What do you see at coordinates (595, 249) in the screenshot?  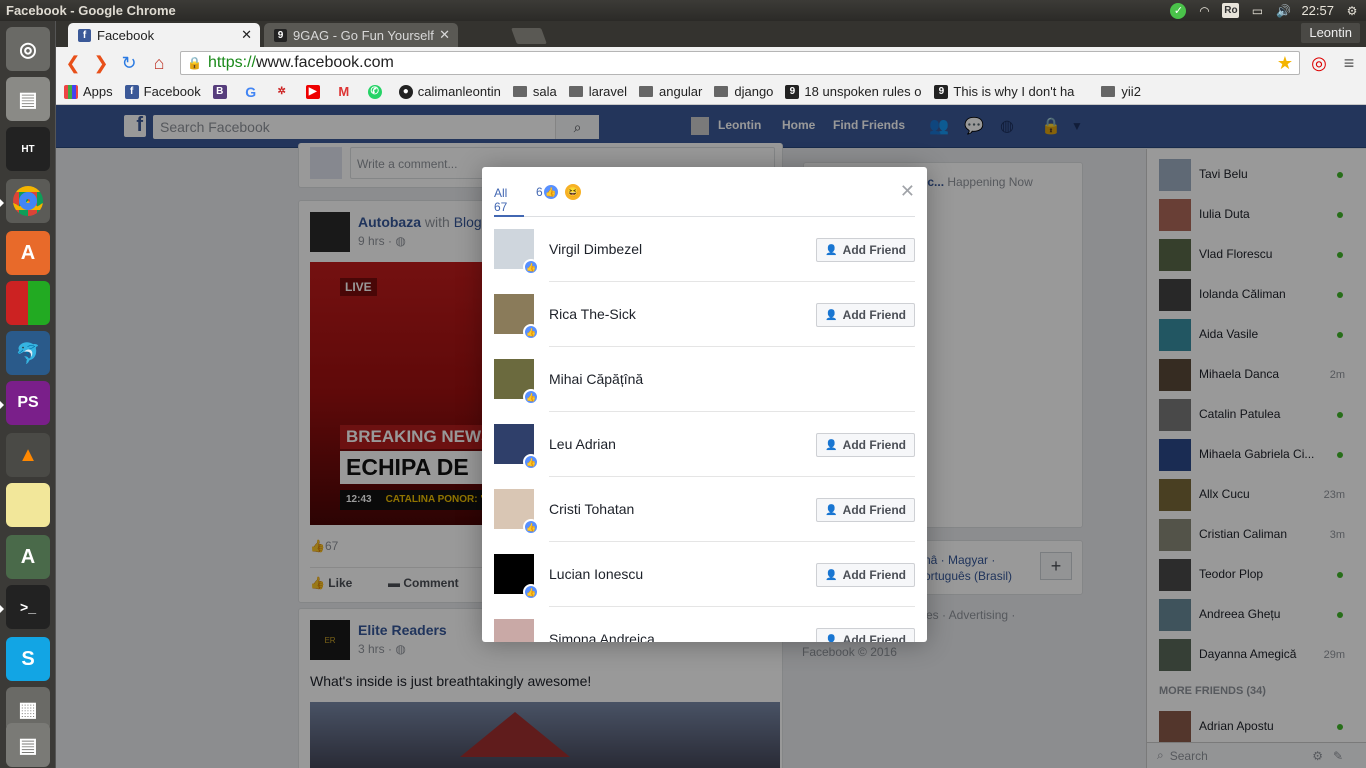 I see `reactor-name: Virgil Dimbezel` at bounding box center [595, 249].